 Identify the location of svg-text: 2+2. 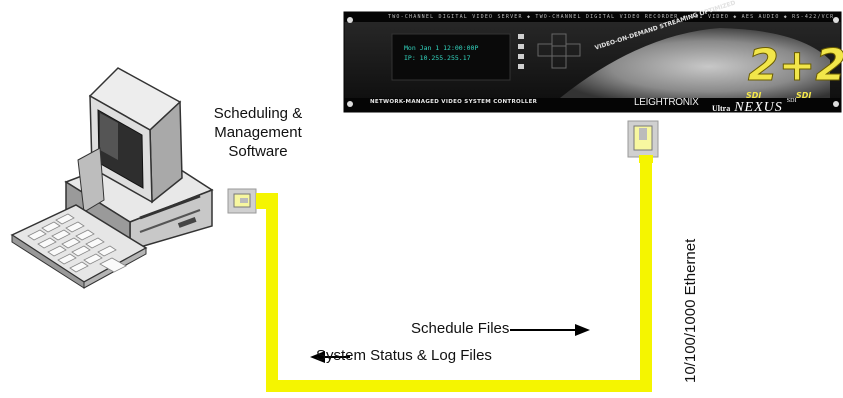
(795, 65).